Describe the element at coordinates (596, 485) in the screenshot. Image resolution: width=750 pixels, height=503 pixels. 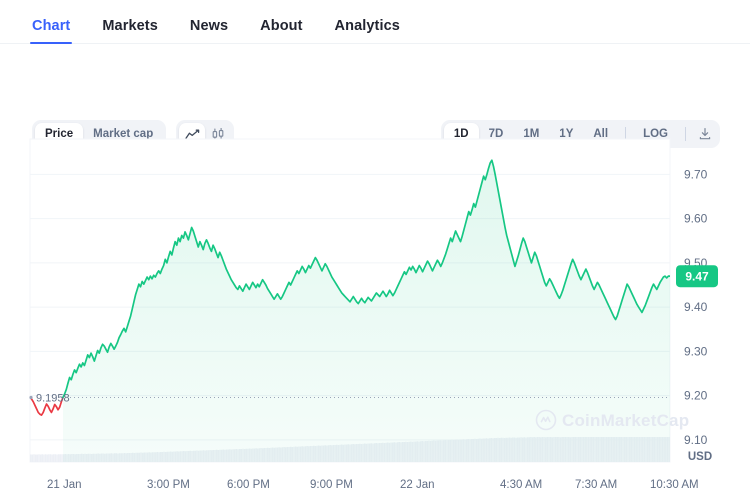
I see `x-axis-tick-label: 7:30 AM` at that location.